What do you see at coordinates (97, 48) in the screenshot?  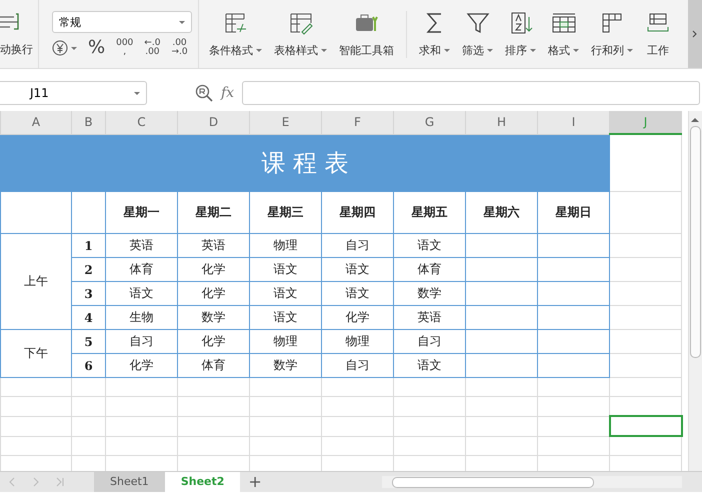 I see `number-format-button: %` at bounding box center [97, 48].